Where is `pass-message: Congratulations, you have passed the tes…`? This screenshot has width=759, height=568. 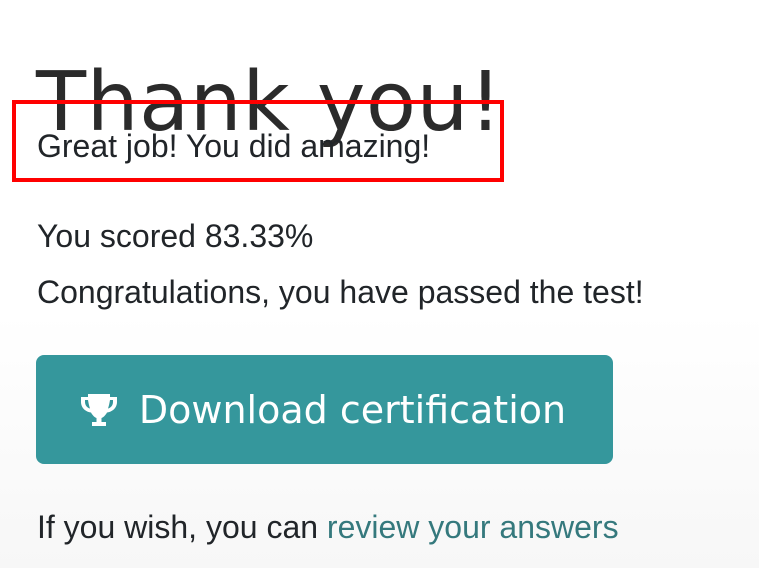
pass-message: Congratulations, you have passed the tes… is located at coordinates (340, 292).